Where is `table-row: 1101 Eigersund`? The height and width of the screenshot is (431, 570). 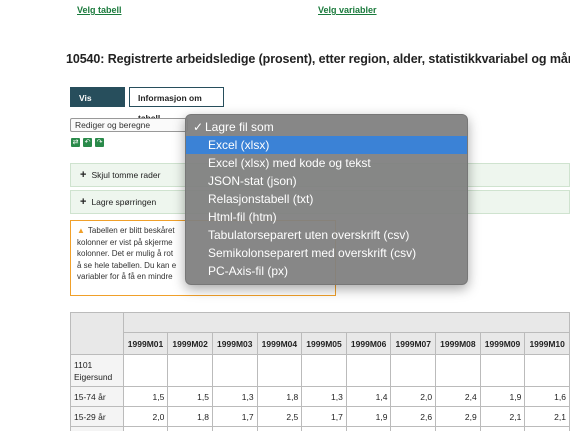 table-row: 1101 Eigersund is located at coordinates (320, 370).